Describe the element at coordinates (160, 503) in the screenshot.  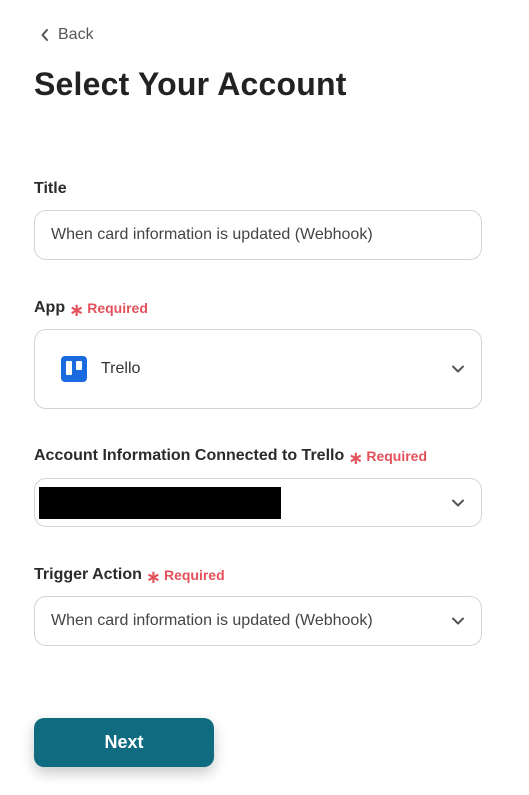
I see `redacted-account-value` at that location.